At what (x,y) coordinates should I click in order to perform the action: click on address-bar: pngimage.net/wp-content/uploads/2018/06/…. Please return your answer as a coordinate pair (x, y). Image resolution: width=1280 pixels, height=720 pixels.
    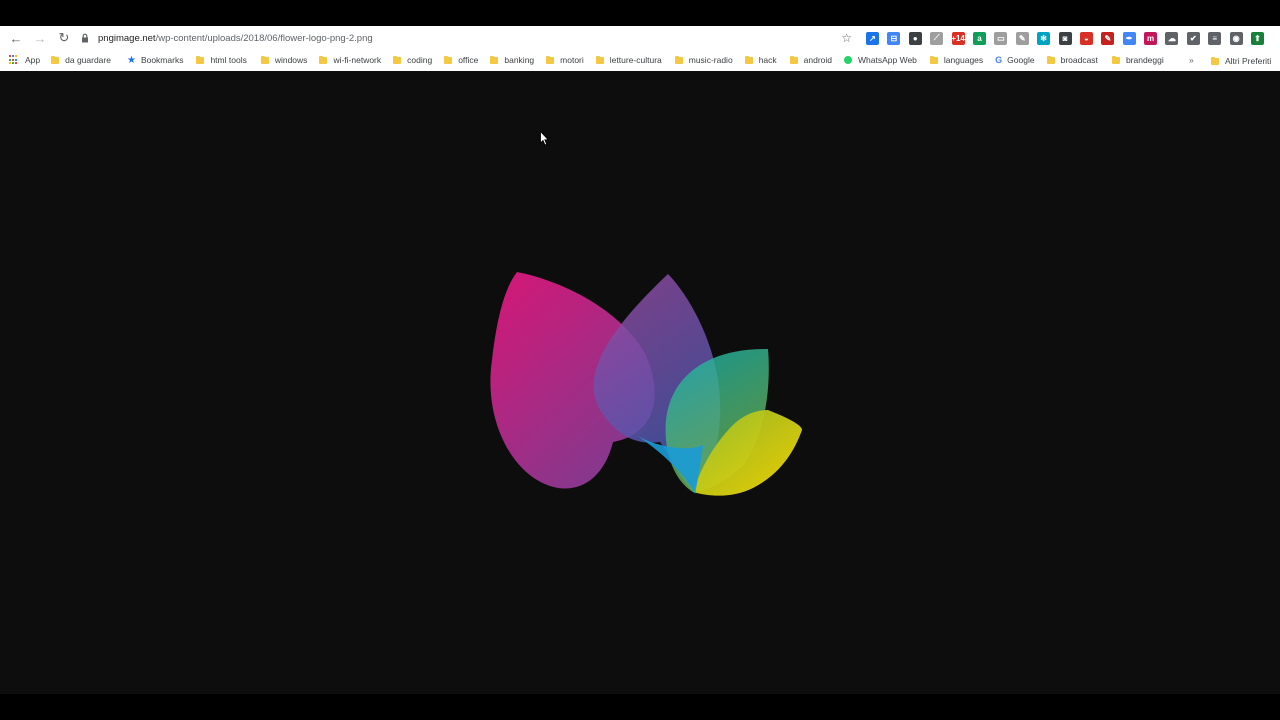
    Looking at the image, I should click on (466, 38).